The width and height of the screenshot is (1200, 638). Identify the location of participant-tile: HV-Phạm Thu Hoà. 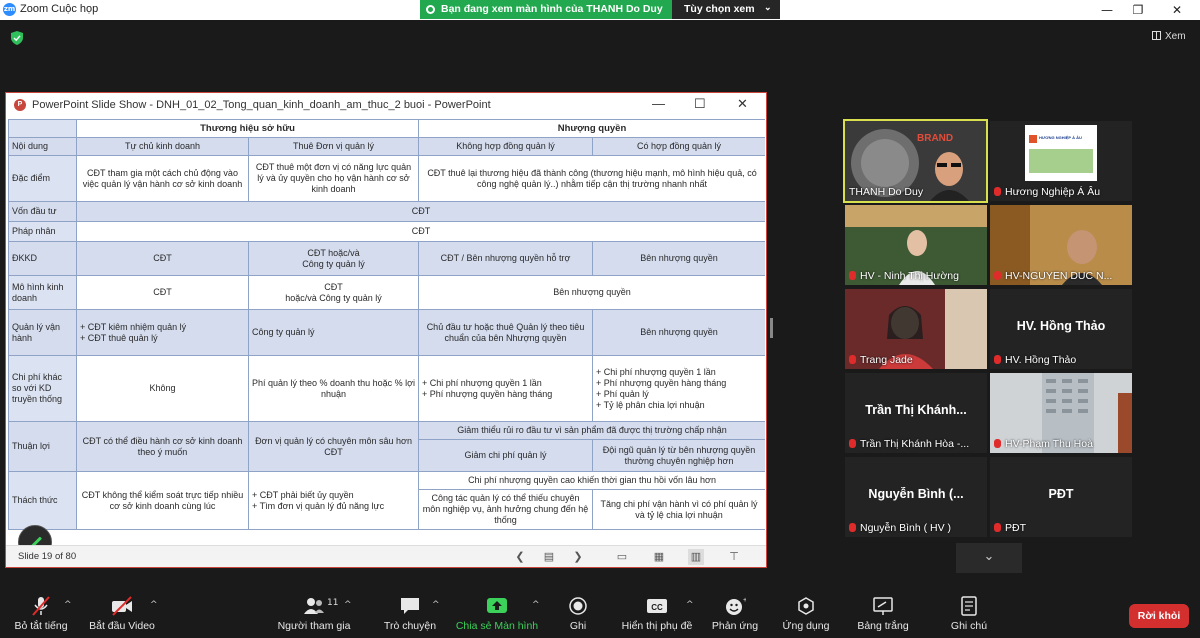
(1061, 413).